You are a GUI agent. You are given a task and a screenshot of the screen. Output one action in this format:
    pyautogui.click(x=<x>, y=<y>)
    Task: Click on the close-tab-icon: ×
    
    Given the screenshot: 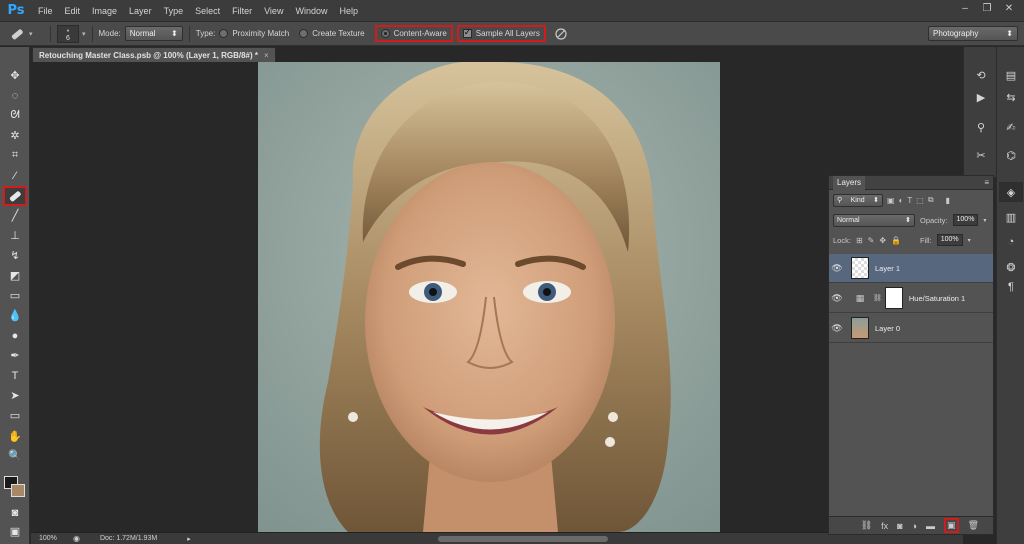 What is the action you would take?
    pyautogui.click(x=266, y=55)
    